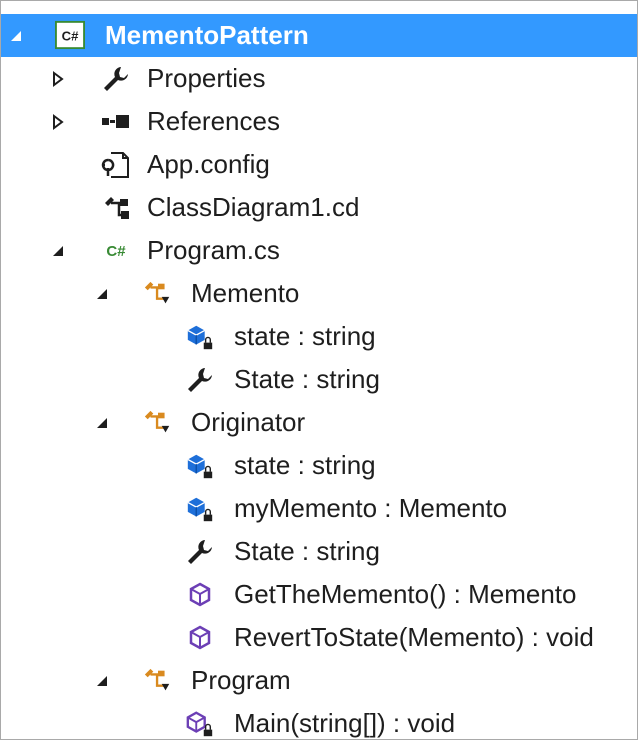  Describe the element at coordinates (319, 121) in the screenshot. I see `tree-node-references: References` at that location.